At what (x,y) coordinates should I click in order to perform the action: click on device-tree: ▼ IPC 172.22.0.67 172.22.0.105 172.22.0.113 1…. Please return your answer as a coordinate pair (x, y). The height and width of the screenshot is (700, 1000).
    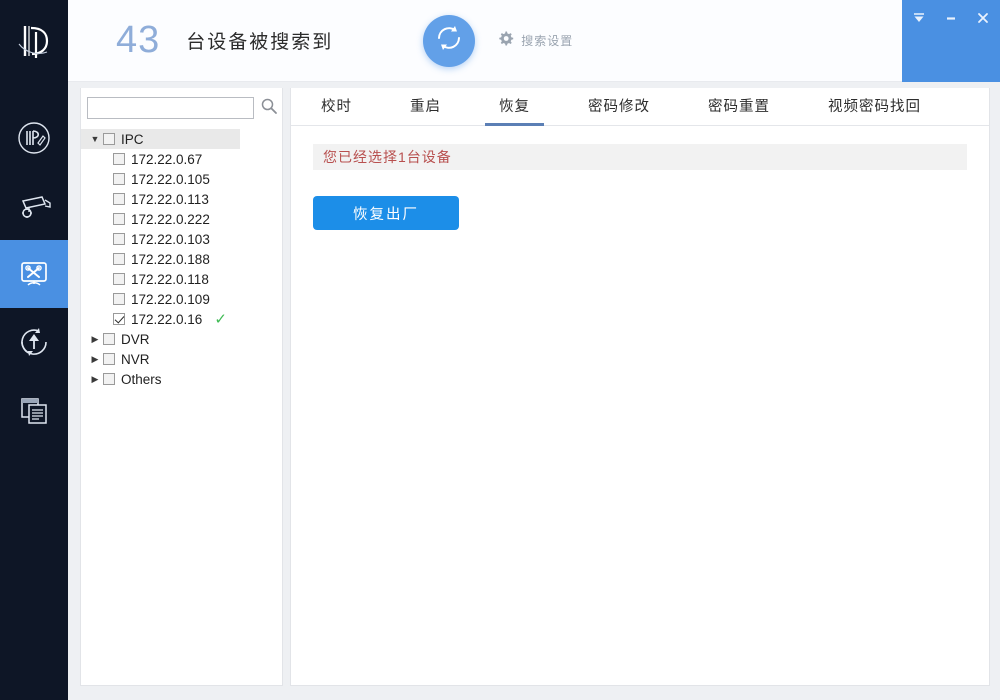
    Looking at the image, I should click on (181, 258).